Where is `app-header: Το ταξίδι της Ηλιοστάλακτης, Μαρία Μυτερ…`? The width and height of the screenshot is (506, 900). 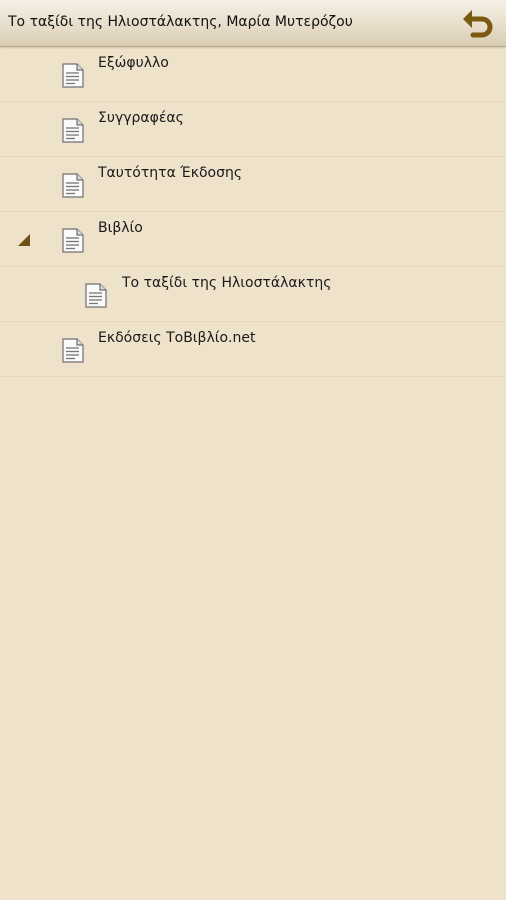
app-header: Το ταξίδι της Ηλιοστάλακτης, Μαρία Μυτερ… is located at coordinates (253, 23).